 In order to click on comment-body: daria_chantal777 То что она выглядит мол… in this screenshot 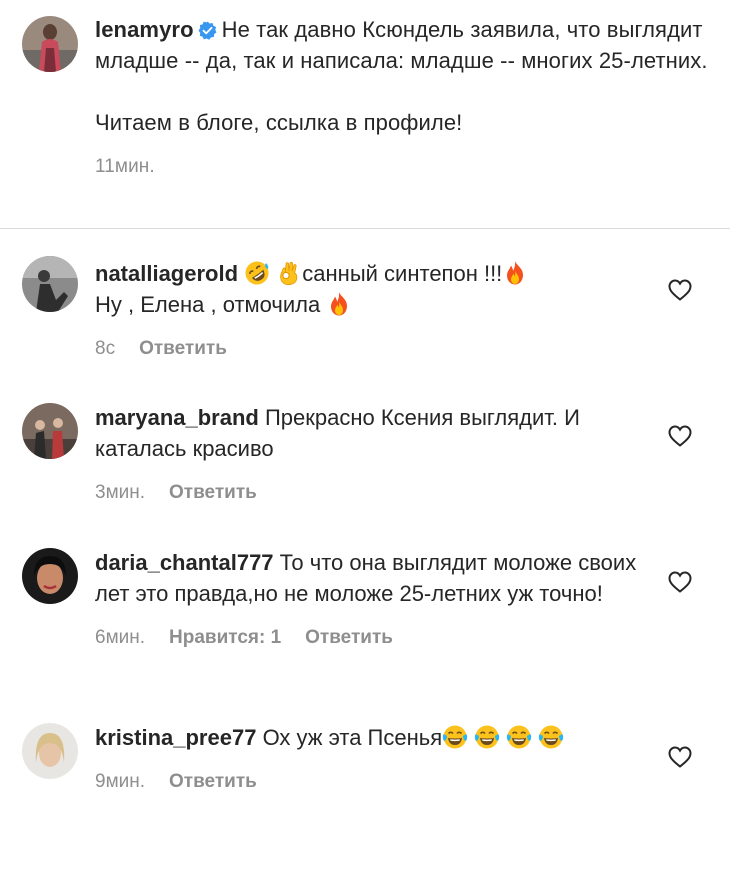, I will do `click(375, 598)`.